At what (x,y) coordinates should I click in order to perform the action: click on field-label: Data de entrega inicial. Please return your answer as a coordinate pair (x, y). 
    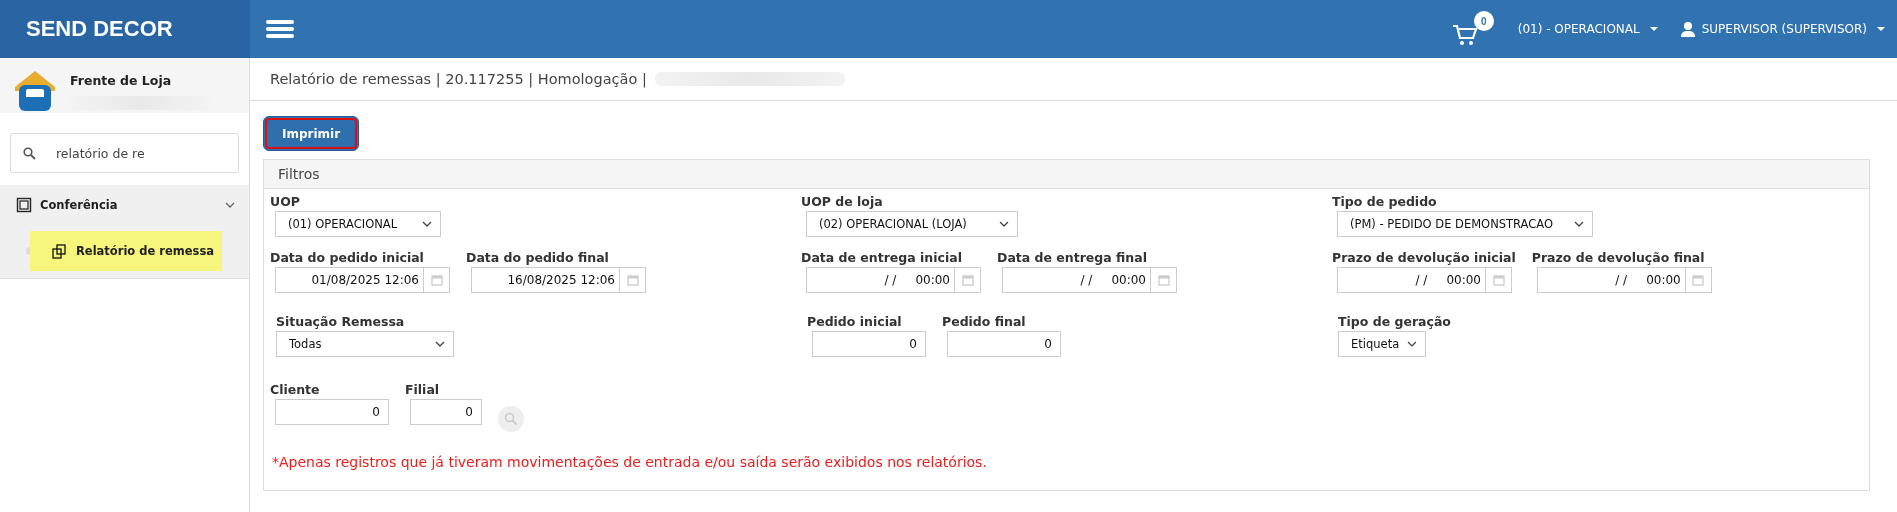
    Looking at the image, I should click on (882, 257).